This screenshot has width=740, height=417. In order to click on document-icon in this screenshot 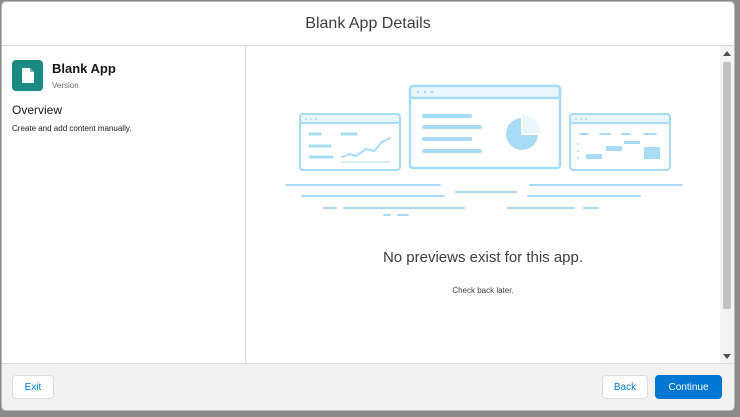, I will do `click(27, 75)`.